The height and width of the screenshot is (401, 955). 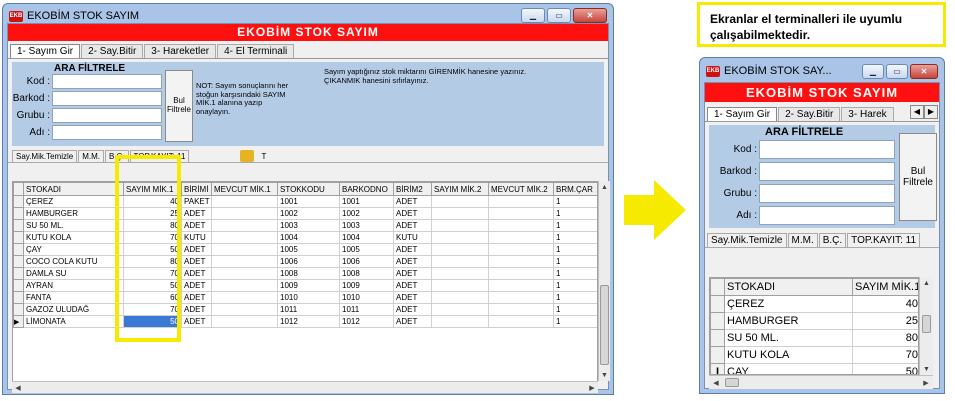 What do you see at coordinates (590, 15) in the screenshot?
I see `close-button: ✕` at bounding box center [590, 15].